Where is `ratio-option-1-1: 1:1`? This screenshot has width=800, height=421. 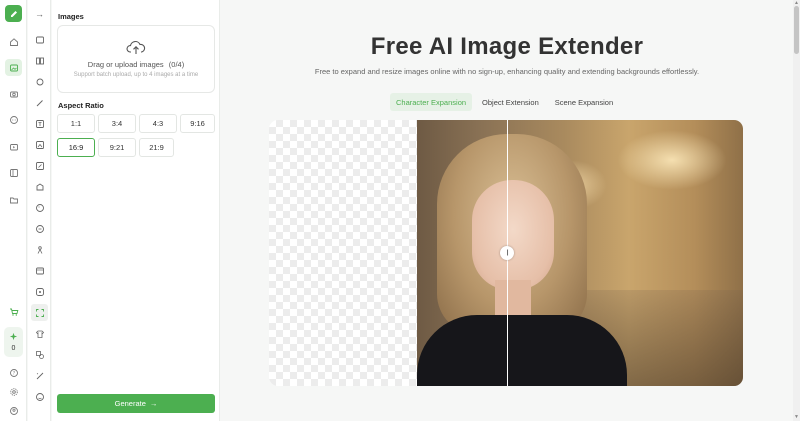
ratio-option-1-1: 1:1 is located at coordinates (76, 123).